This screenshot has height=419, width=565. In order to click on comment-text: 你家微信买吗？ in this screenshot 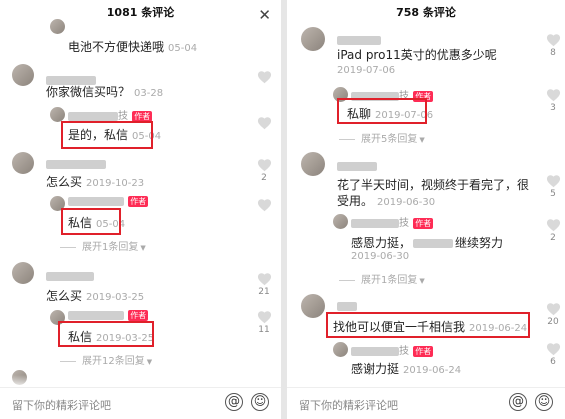, I will do `click(88, 92)`.